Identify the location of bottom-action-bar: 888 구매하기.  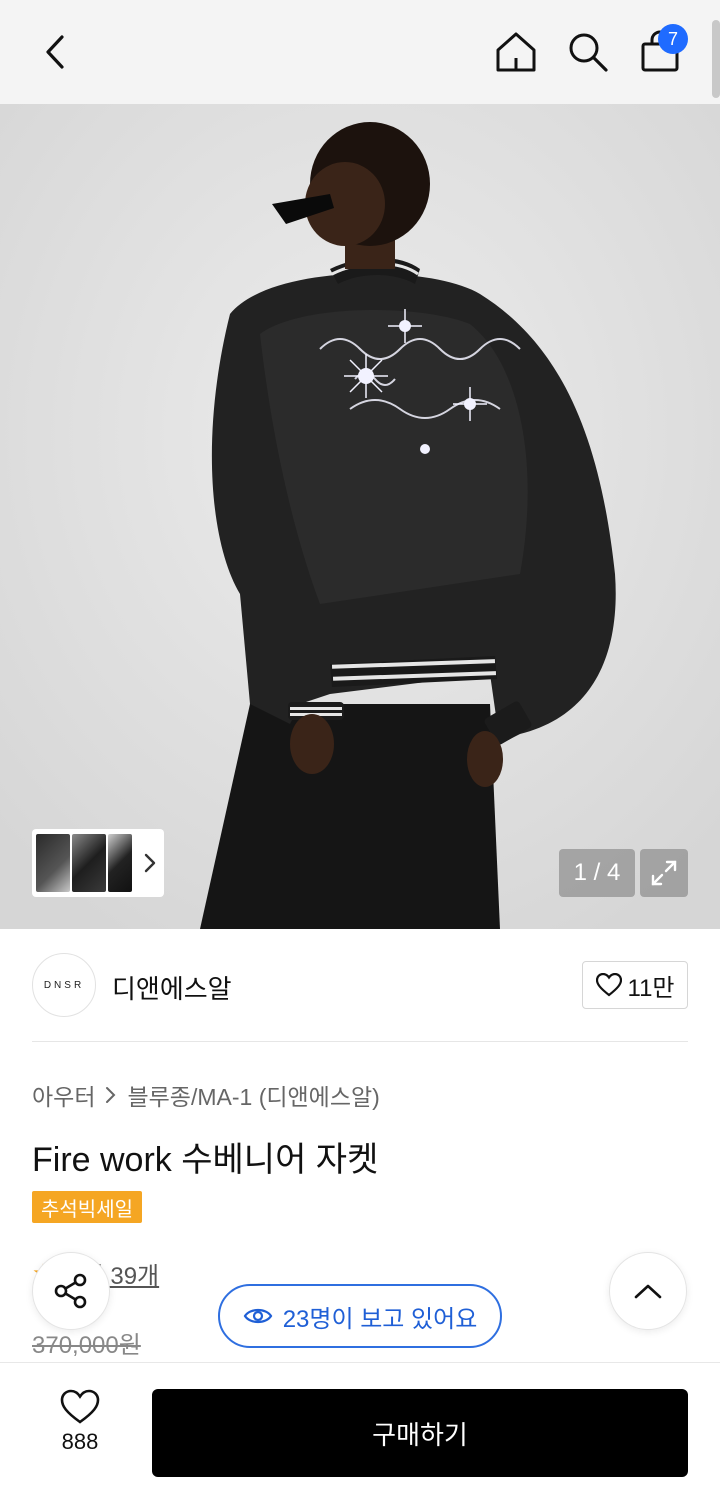
(360, 1431).